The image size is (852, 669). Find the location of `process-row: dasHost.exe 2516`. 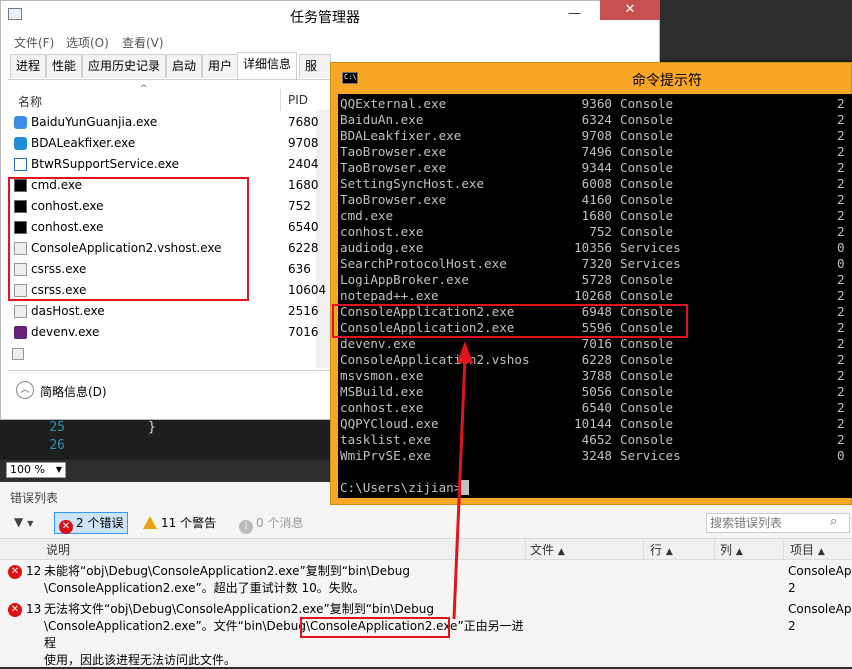

process-row: dasHost.exe 2516 is located at coordinates (172, 311).